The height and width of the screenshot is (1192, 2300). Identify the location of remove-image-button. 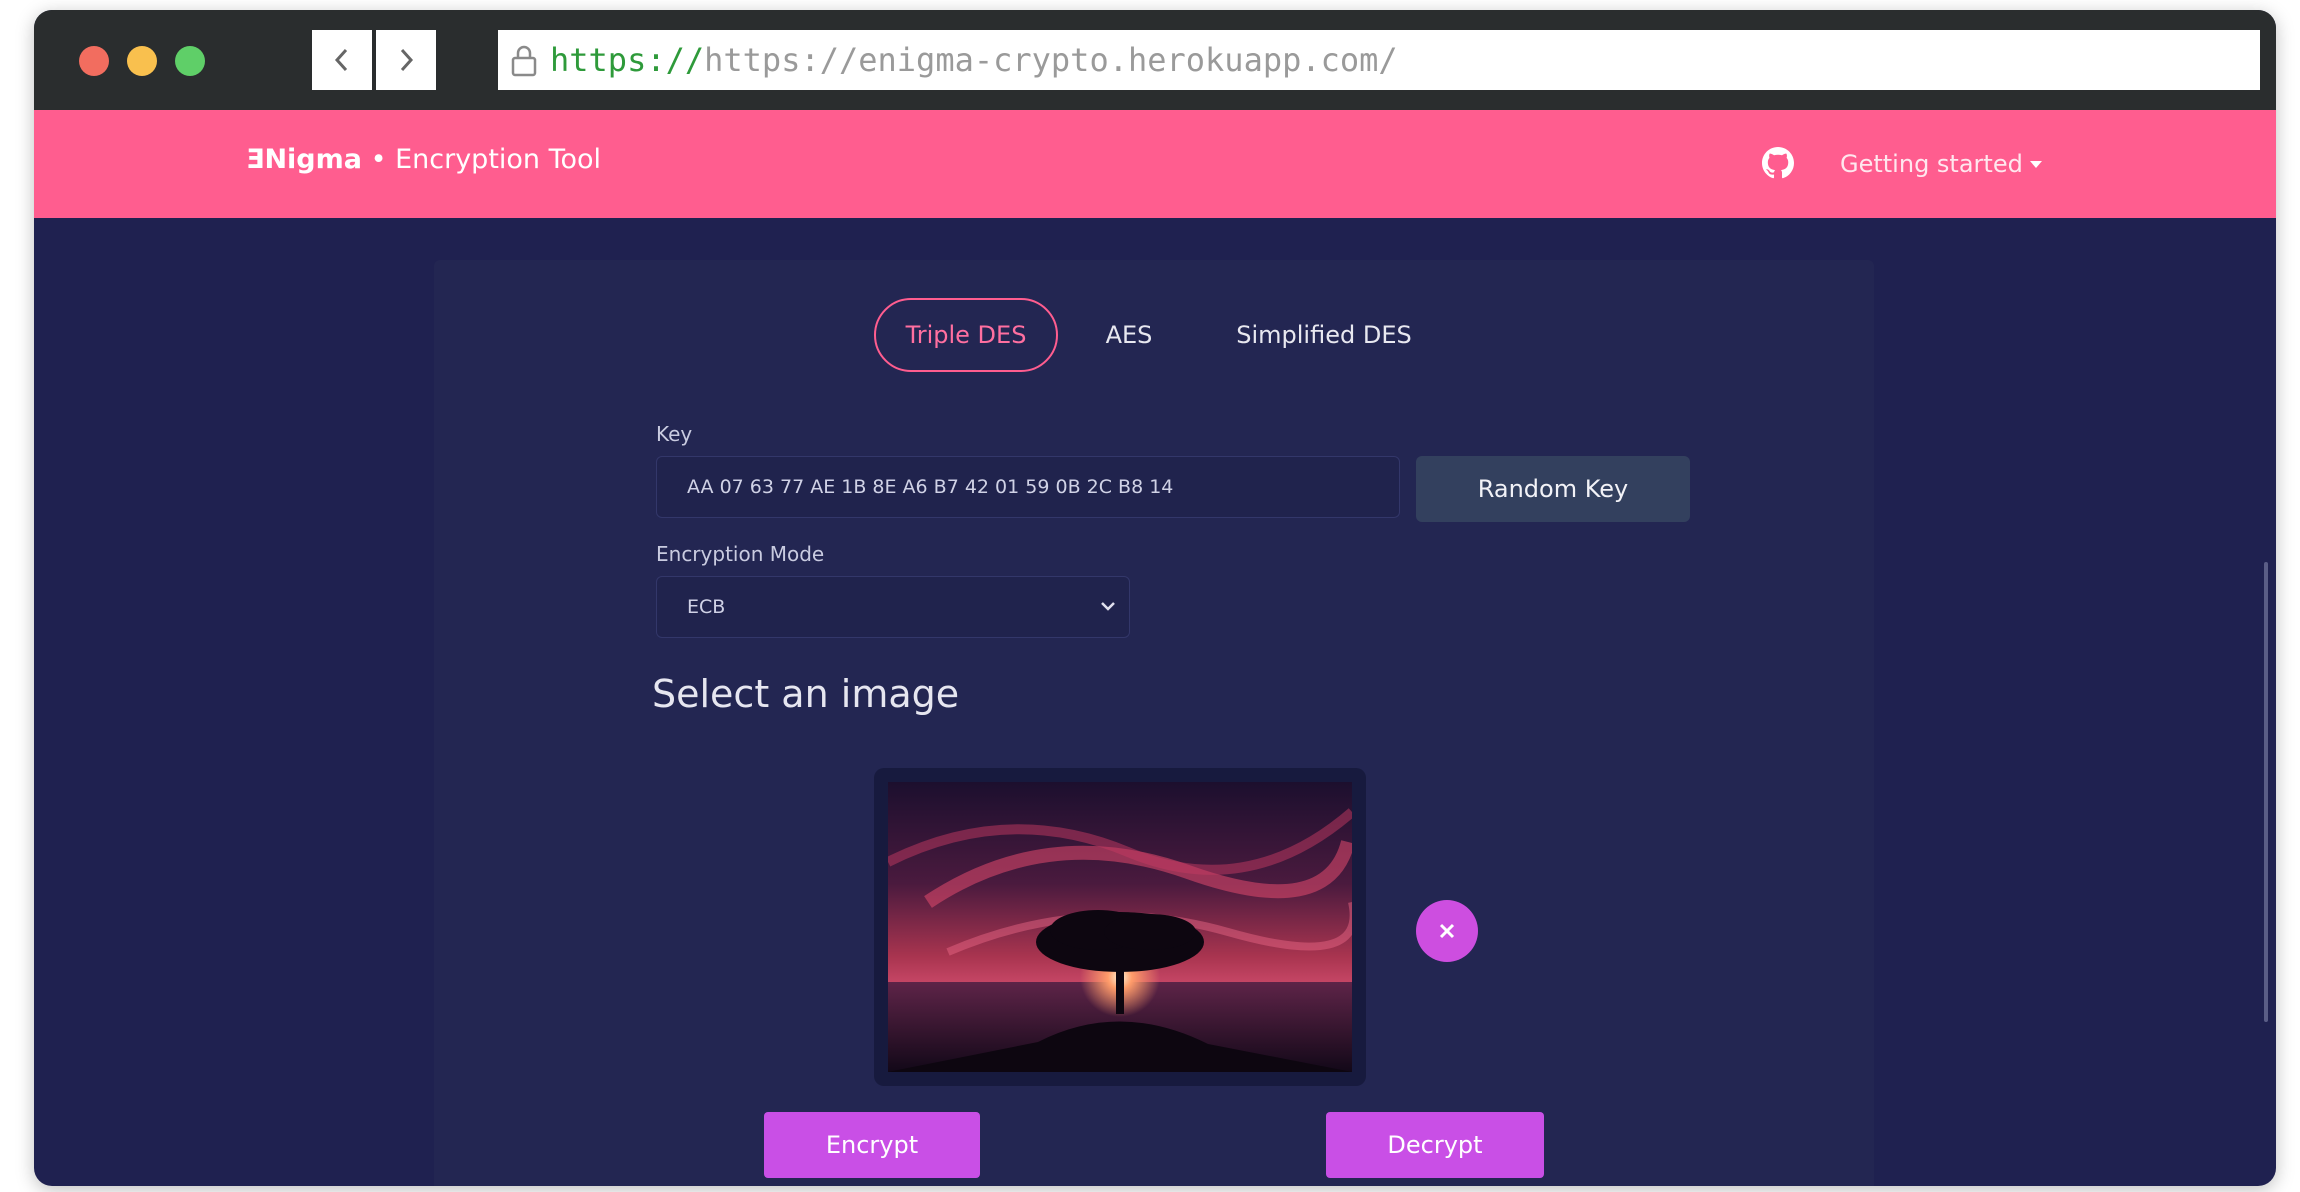
(1447, 931).